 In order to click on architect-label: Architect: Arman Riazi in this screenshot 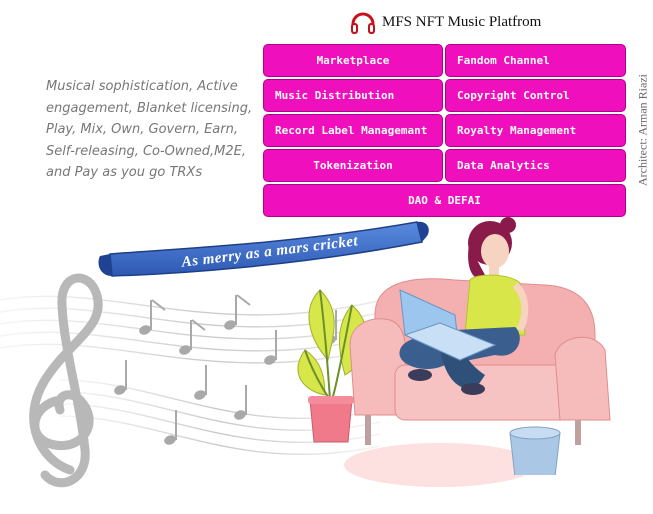, I will do `click(642, 130)`.